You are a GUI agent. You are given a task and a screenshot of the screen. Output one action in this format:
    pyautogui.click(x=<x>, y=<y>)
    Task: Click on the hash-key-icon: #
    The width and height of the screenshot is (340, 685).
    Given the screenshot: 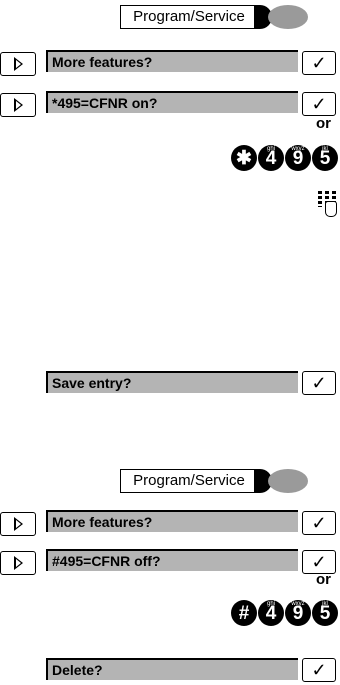 What is the action you would take?
    pyautogui.click(x=244, y=613)
    